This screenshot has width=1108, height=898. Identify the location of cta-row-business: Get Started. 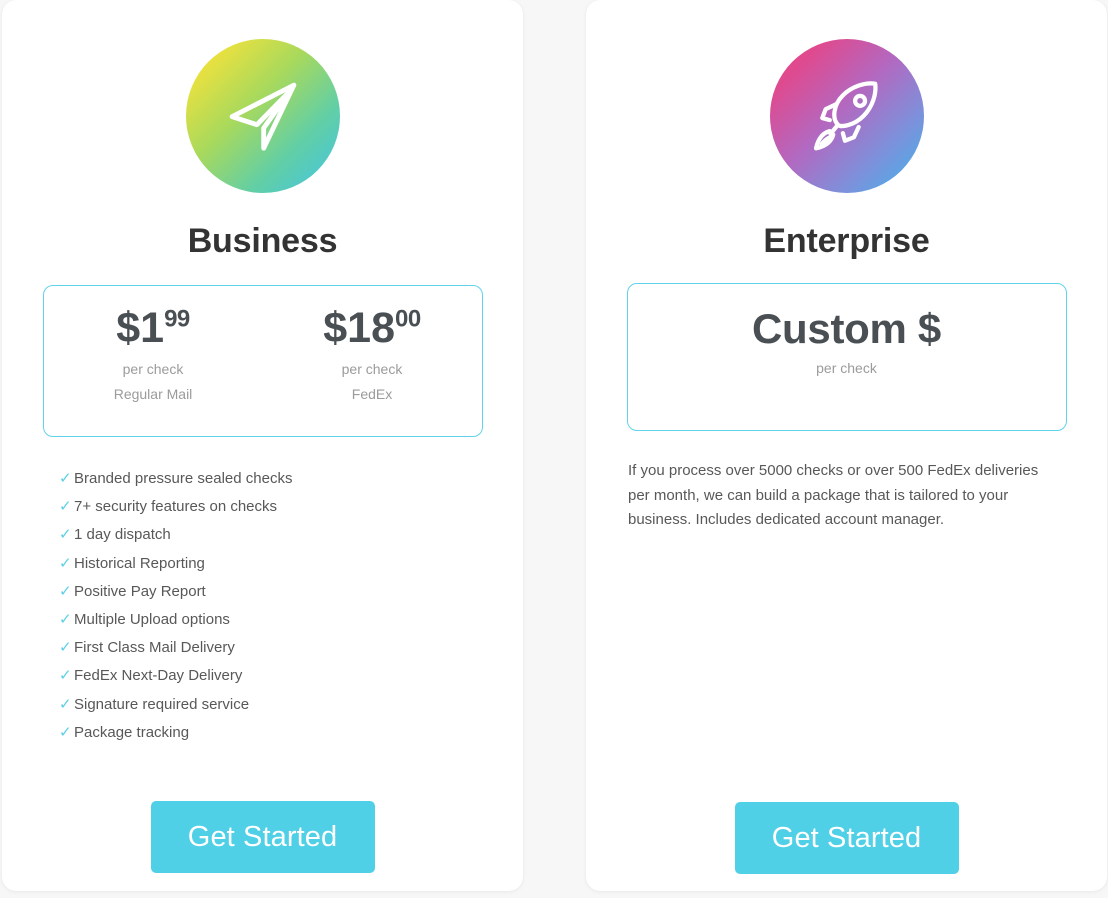
(262, 837).